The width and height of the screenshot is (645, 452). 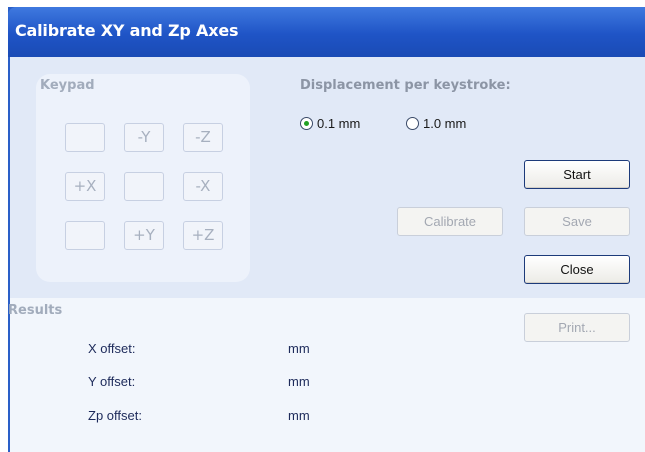 I want to click on radio-dot-icon, so click(x=306, y=123).